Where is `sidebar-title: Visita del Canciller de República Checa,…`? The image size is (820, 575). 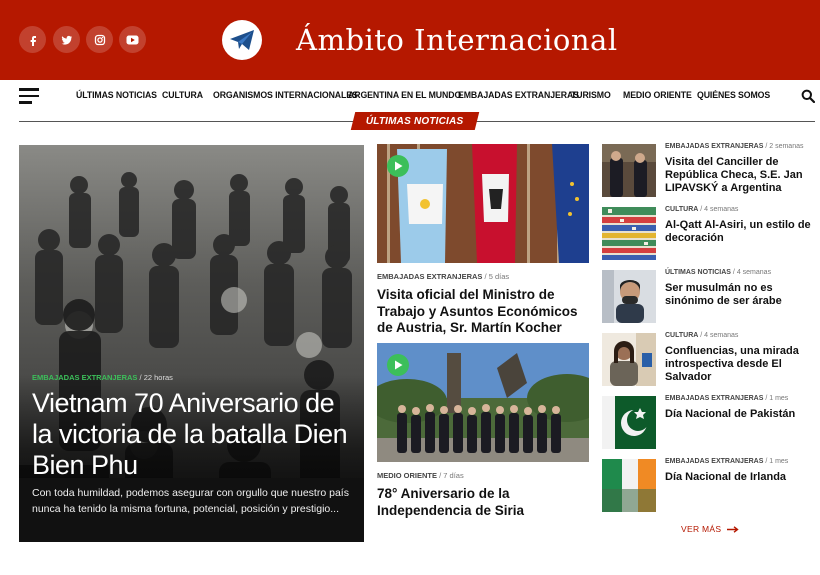 sidebar-title: Visita del Canciller de República Checa,… is located at coordinates (740, 175).